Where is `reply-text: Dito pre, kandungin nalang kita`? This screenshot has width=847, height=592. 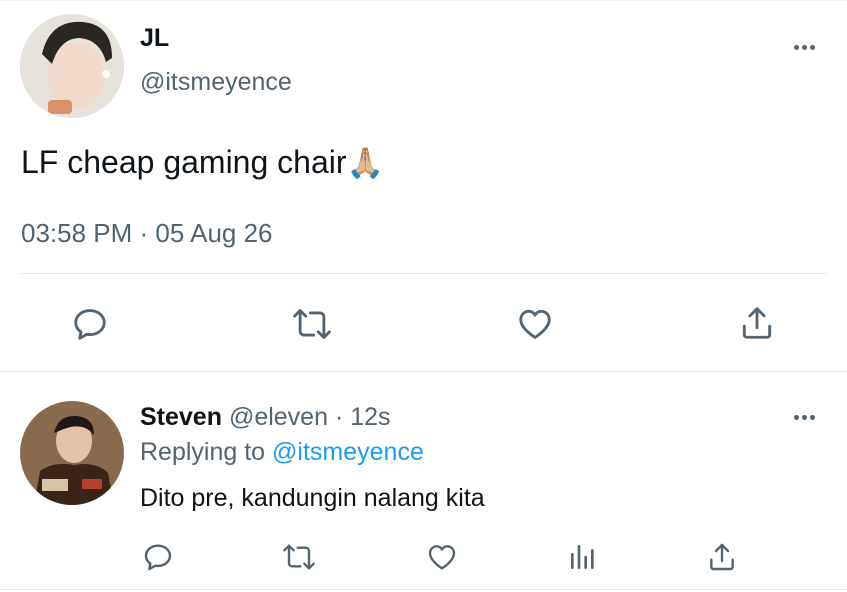
reply-text: Dito pre, kandungin nalang kita is located at coordinates (312, 498).